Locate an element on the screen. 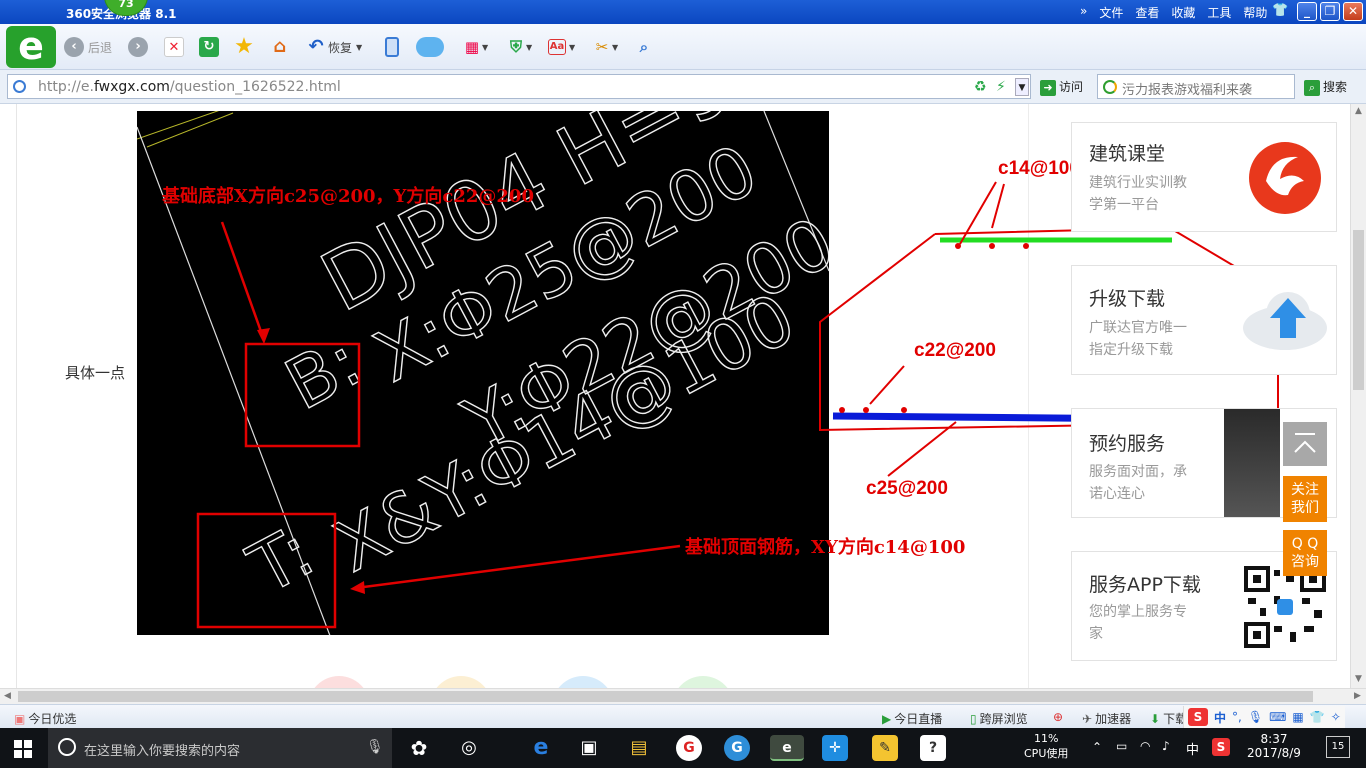 The width and height of the screenshot is (1366, 768). tray-ime: 中 is located at coordinates (1192, 753).